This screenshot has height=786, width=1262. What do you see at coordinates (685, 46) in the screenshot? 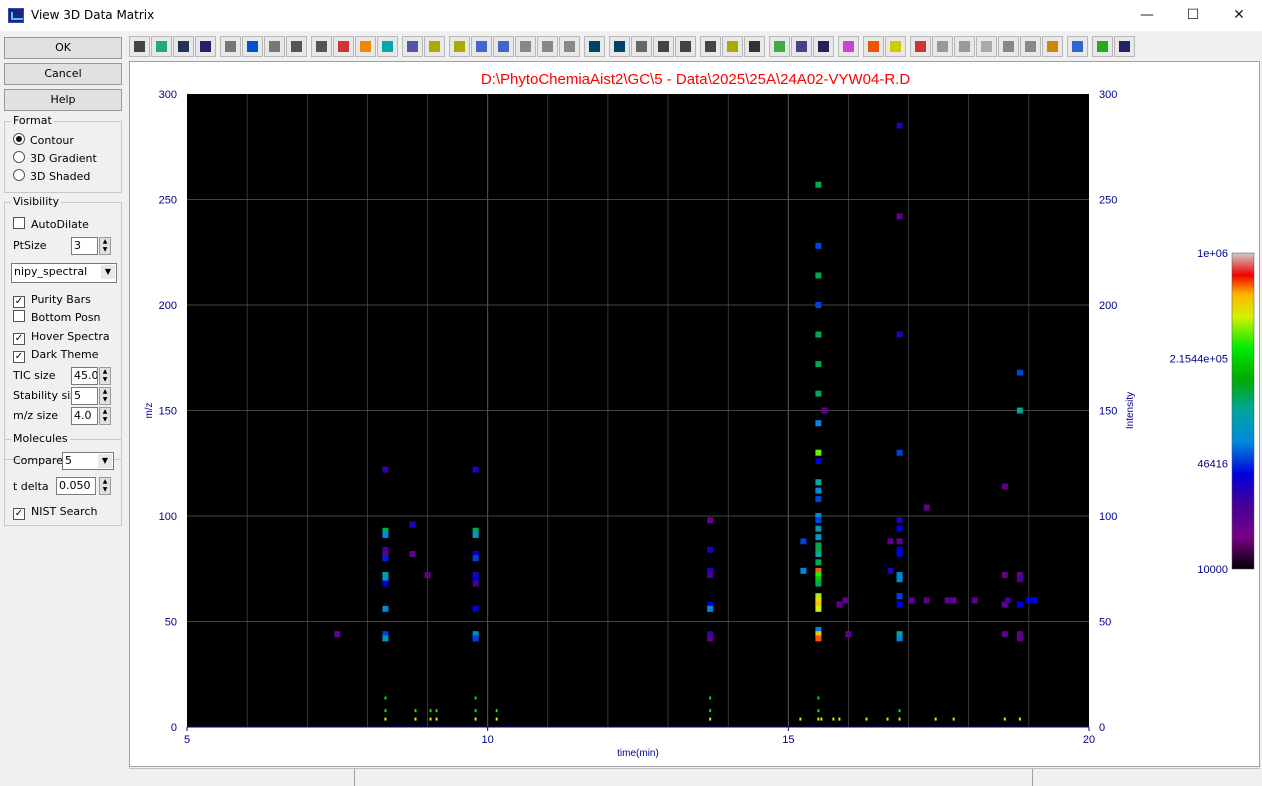
I see `list-icon` at bounding box center [685, 46].